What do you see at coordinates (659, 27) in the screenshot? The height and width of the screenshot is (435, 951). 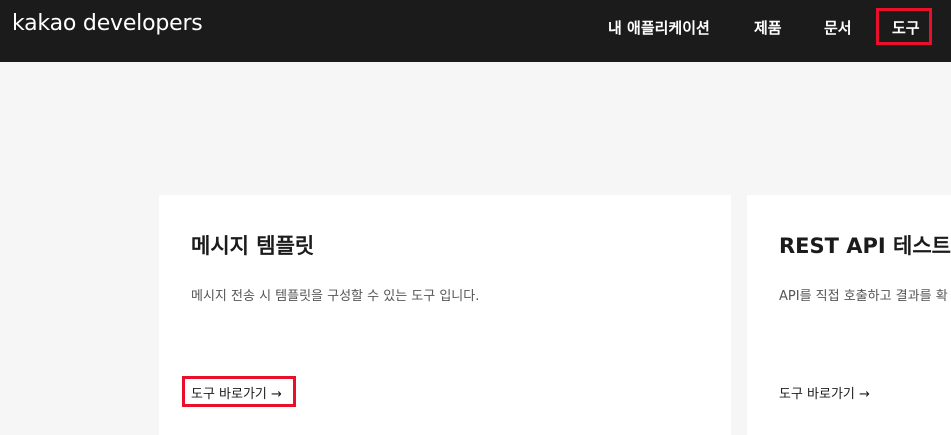 I see `nav-my-applications: 내 애플리케이션` at bounding box center [659, 27].